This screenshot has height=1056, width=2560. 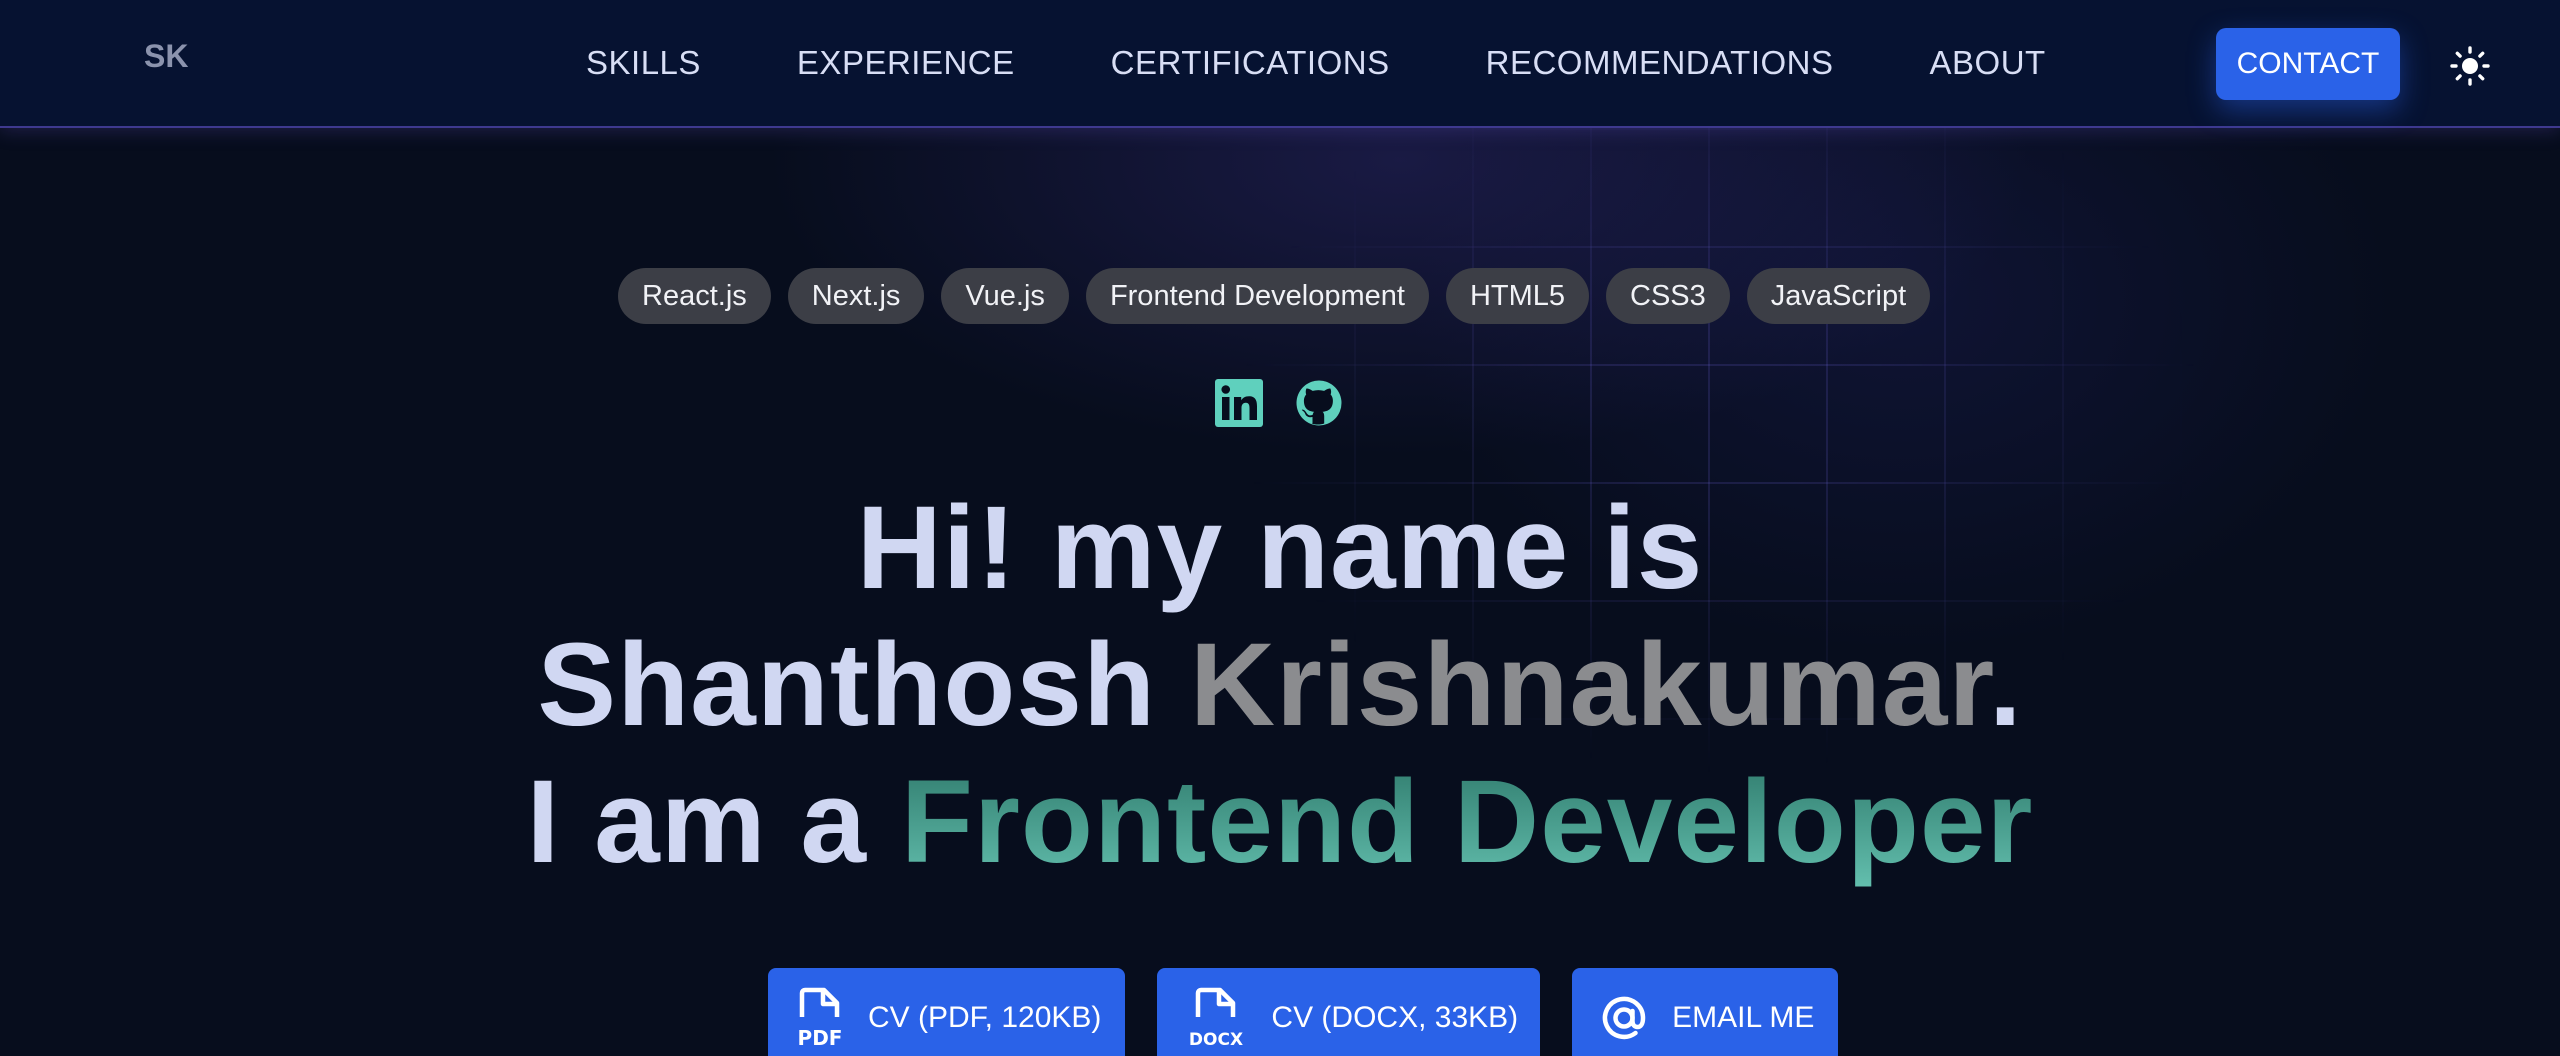 What do you see at coordinates (847, 685) in the screenshot?
I see `first-name: Shanthosh` at bounding box center [847, 685].